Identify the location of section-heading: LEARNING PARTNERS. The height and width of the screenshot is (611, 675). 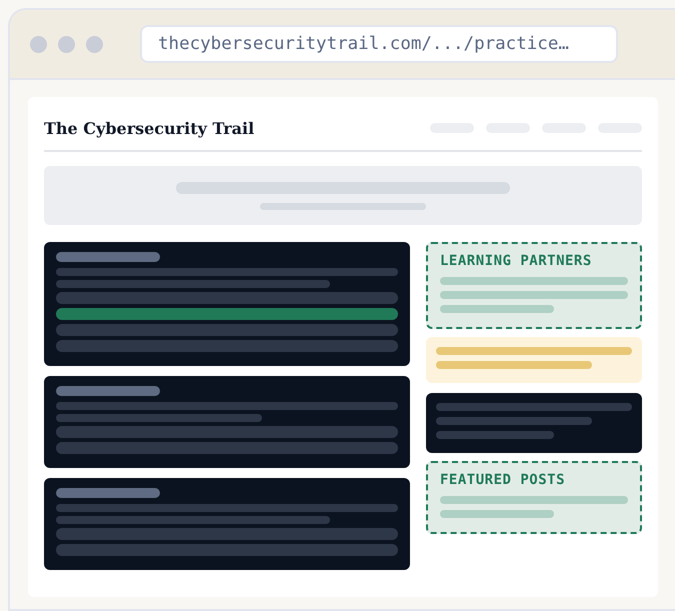
(516, 261).